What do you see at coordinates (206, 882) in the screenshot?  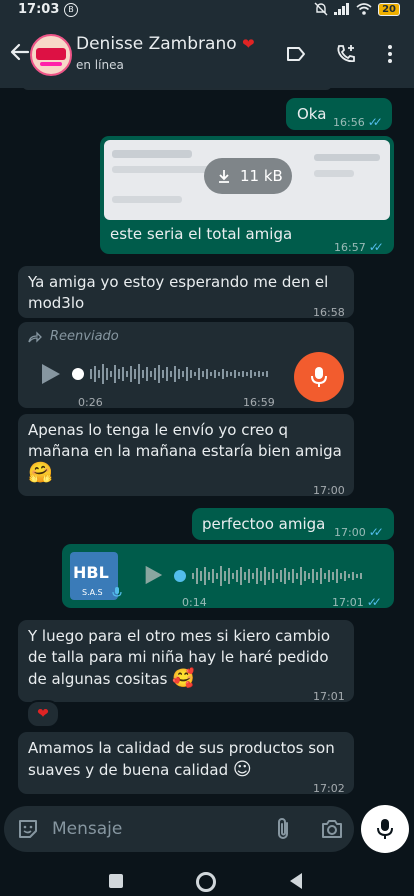 I see `home-button` at bounding box center [206, 882].